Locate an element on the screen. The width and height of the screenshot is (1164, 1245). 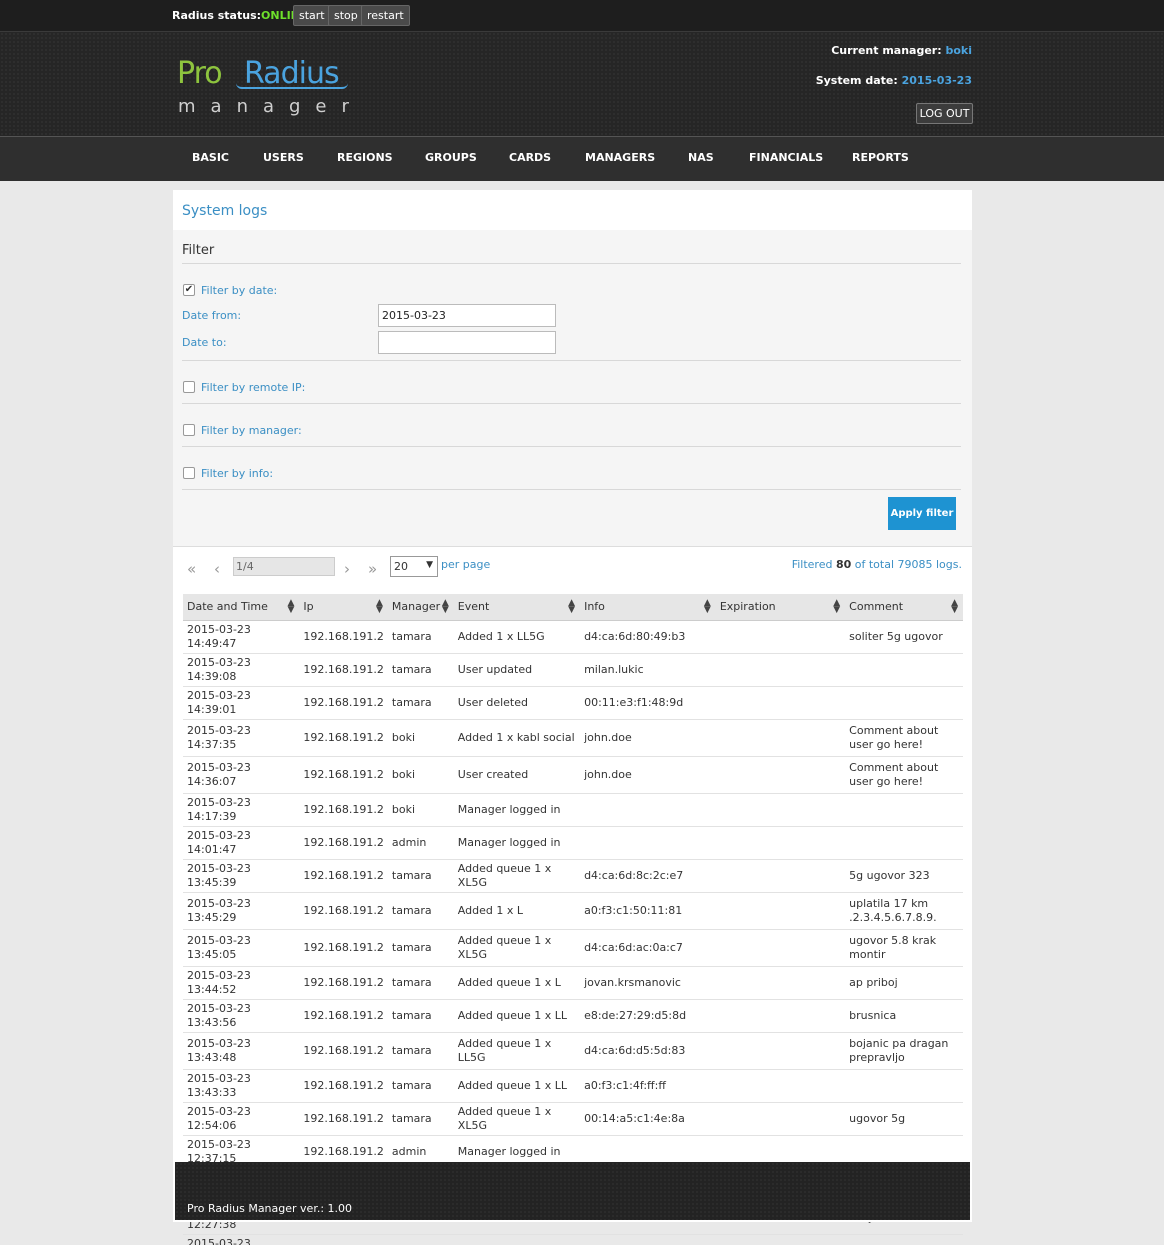
table-cell: User updated is located at coordinates (517, 670).